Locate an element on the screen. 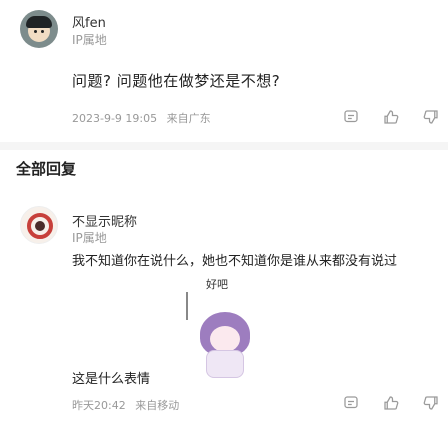 The width and height of the screenshot is (448, 437). reply-location: 来自移动 is located at coordinates (157, 405).